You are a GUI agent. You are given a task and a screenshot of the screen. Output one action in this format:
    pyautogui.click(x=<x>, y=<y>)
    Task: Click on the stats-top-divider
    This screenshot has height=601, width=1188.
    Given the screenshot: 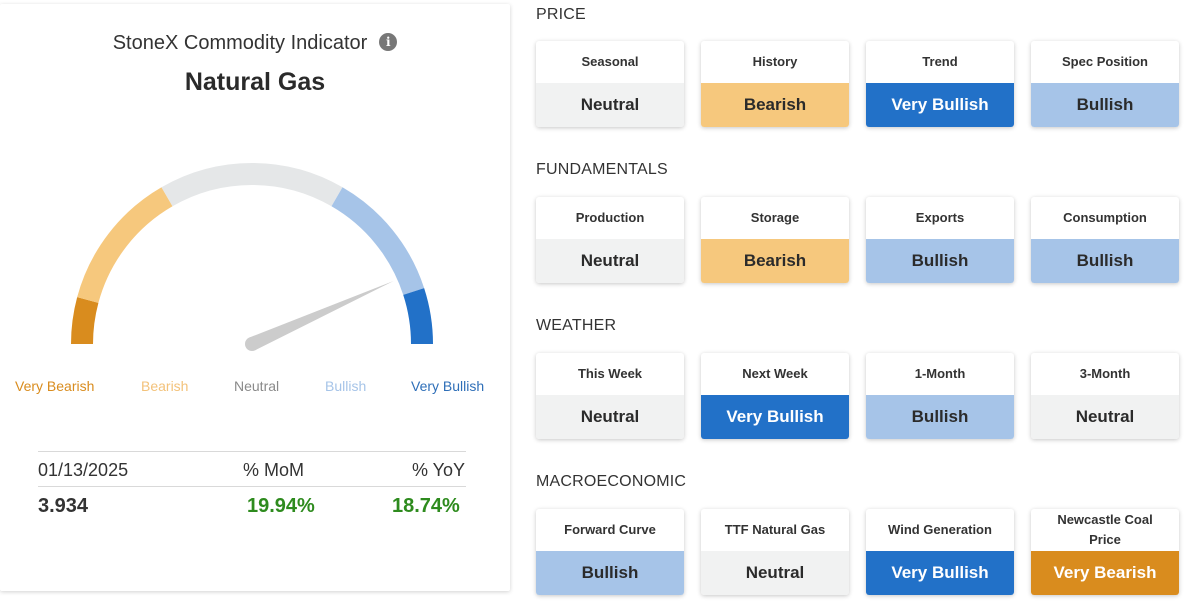 What is the action you would take?
    pyautogui.click(x=252, y=451)
    